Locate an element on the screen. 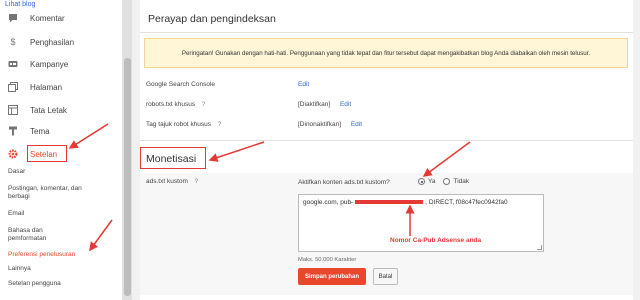 This screenshot has width=640, height=300. sidebar-item-halaman: Halaman is located at coordinates (35, 87).